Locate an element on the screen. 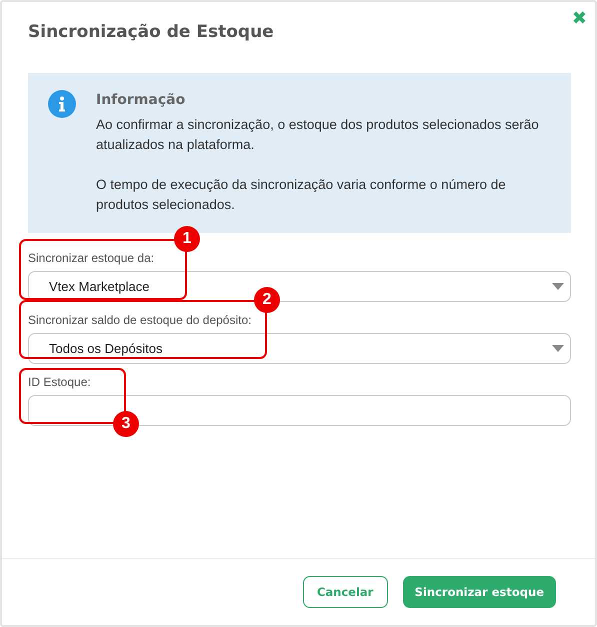 The width and height of the screenshot is (597, 627). field-label: Sincronizar saldo de estoque do depósito: is located at coordinates (140, 320).